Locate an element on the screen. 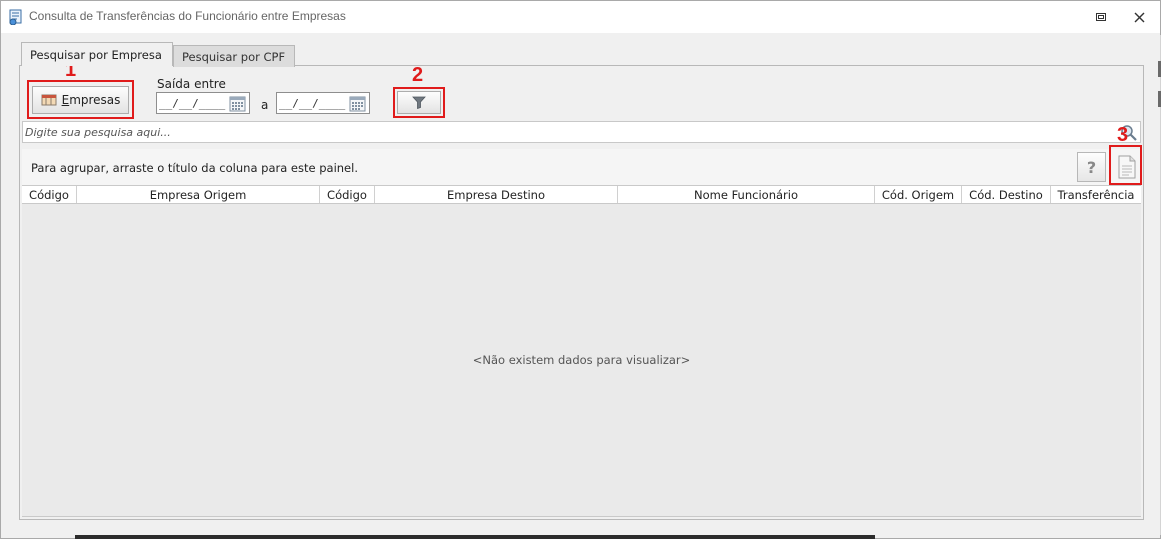 The height and width of the screenshot is (539, 1161). date-from-input is located at coordinates (193, 103).